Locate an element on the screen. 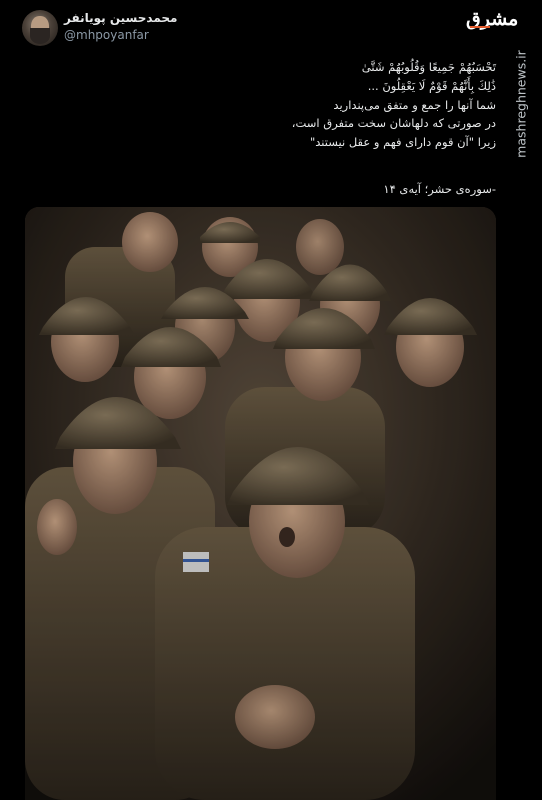  tweet-reference: -سوره‌ی حشر؛ آیه‌ی ۱۴ is located at coordinates (439, 188).